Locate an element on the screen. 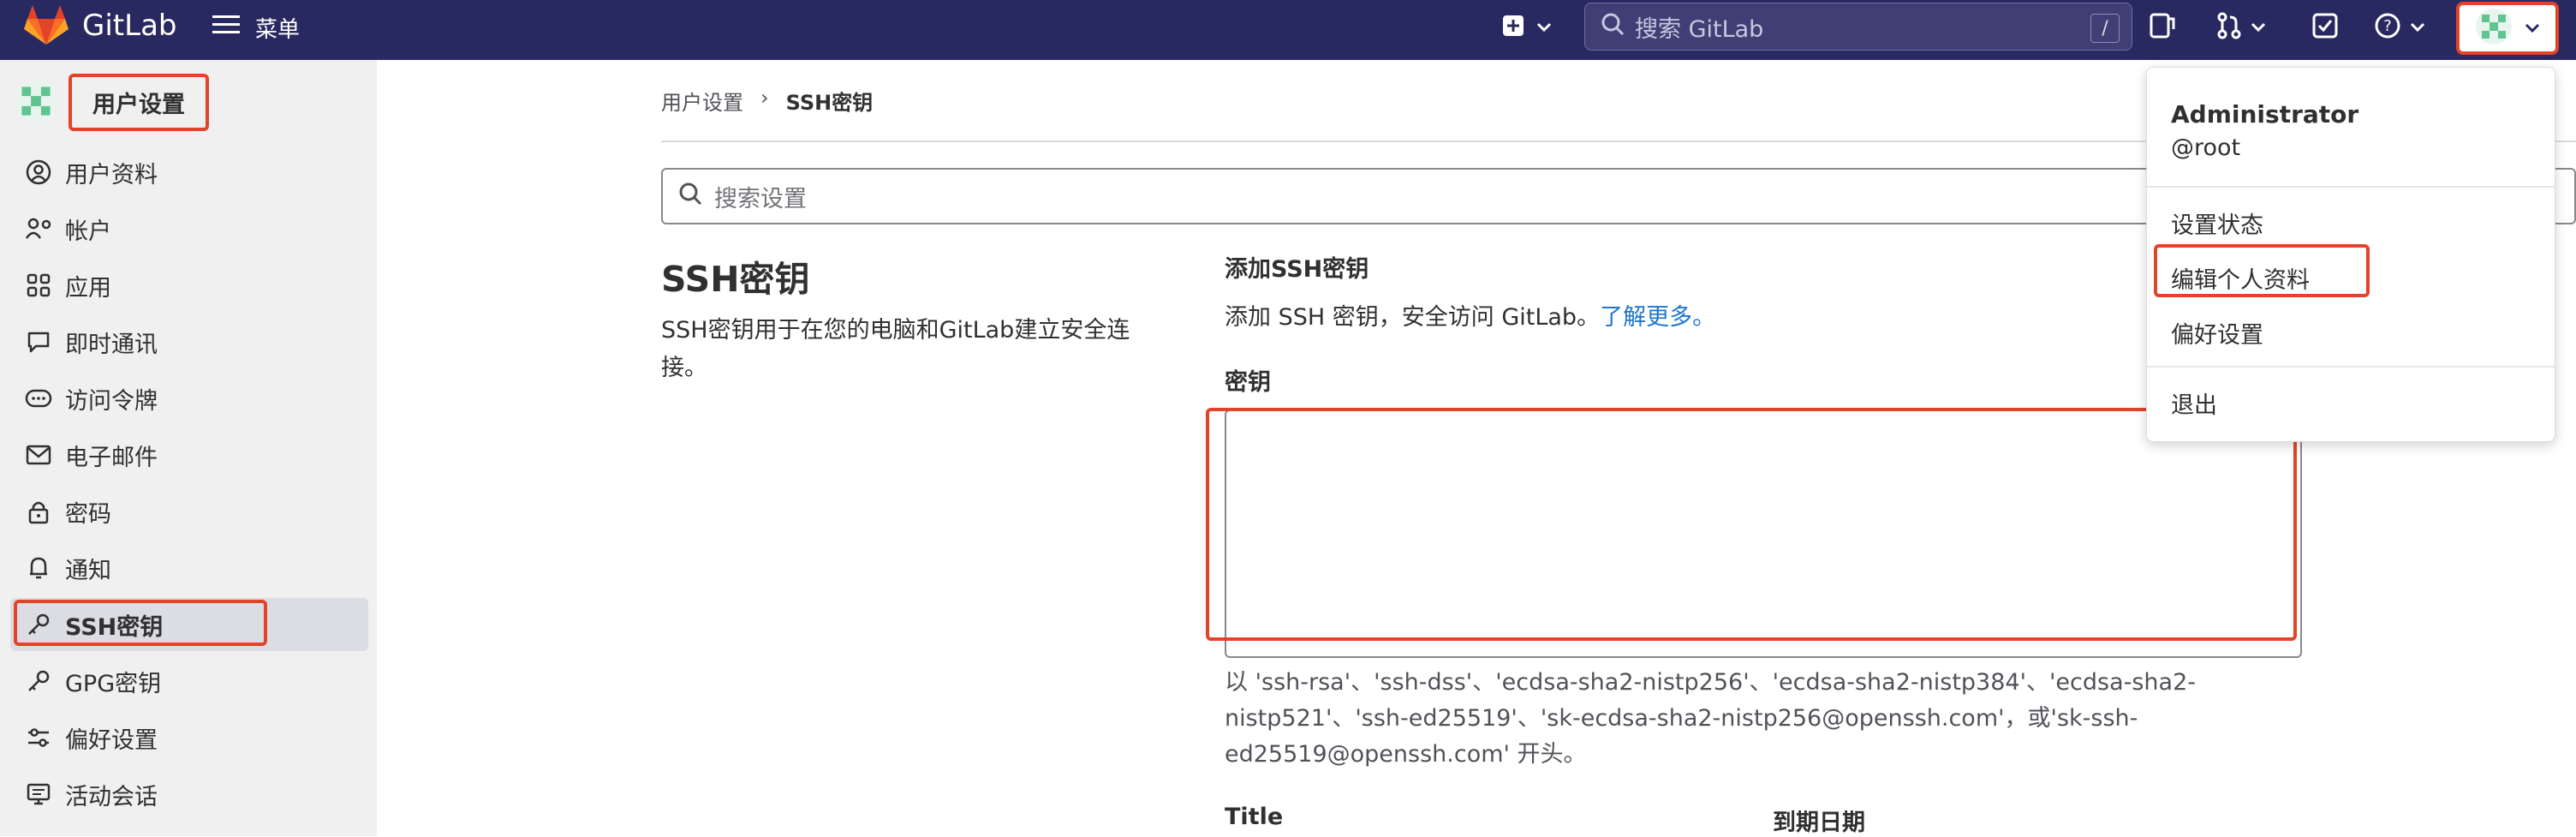  chat-bubble-icon is located at coordinates (39, 342).